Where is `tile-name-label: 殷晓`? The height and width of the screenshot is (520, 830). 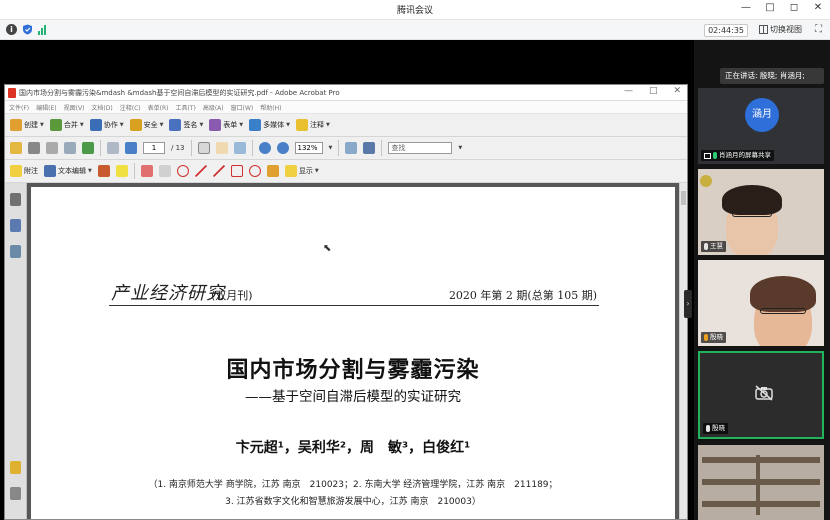
tile-name-label: 殷晓 is located at coordinates (715, 428).